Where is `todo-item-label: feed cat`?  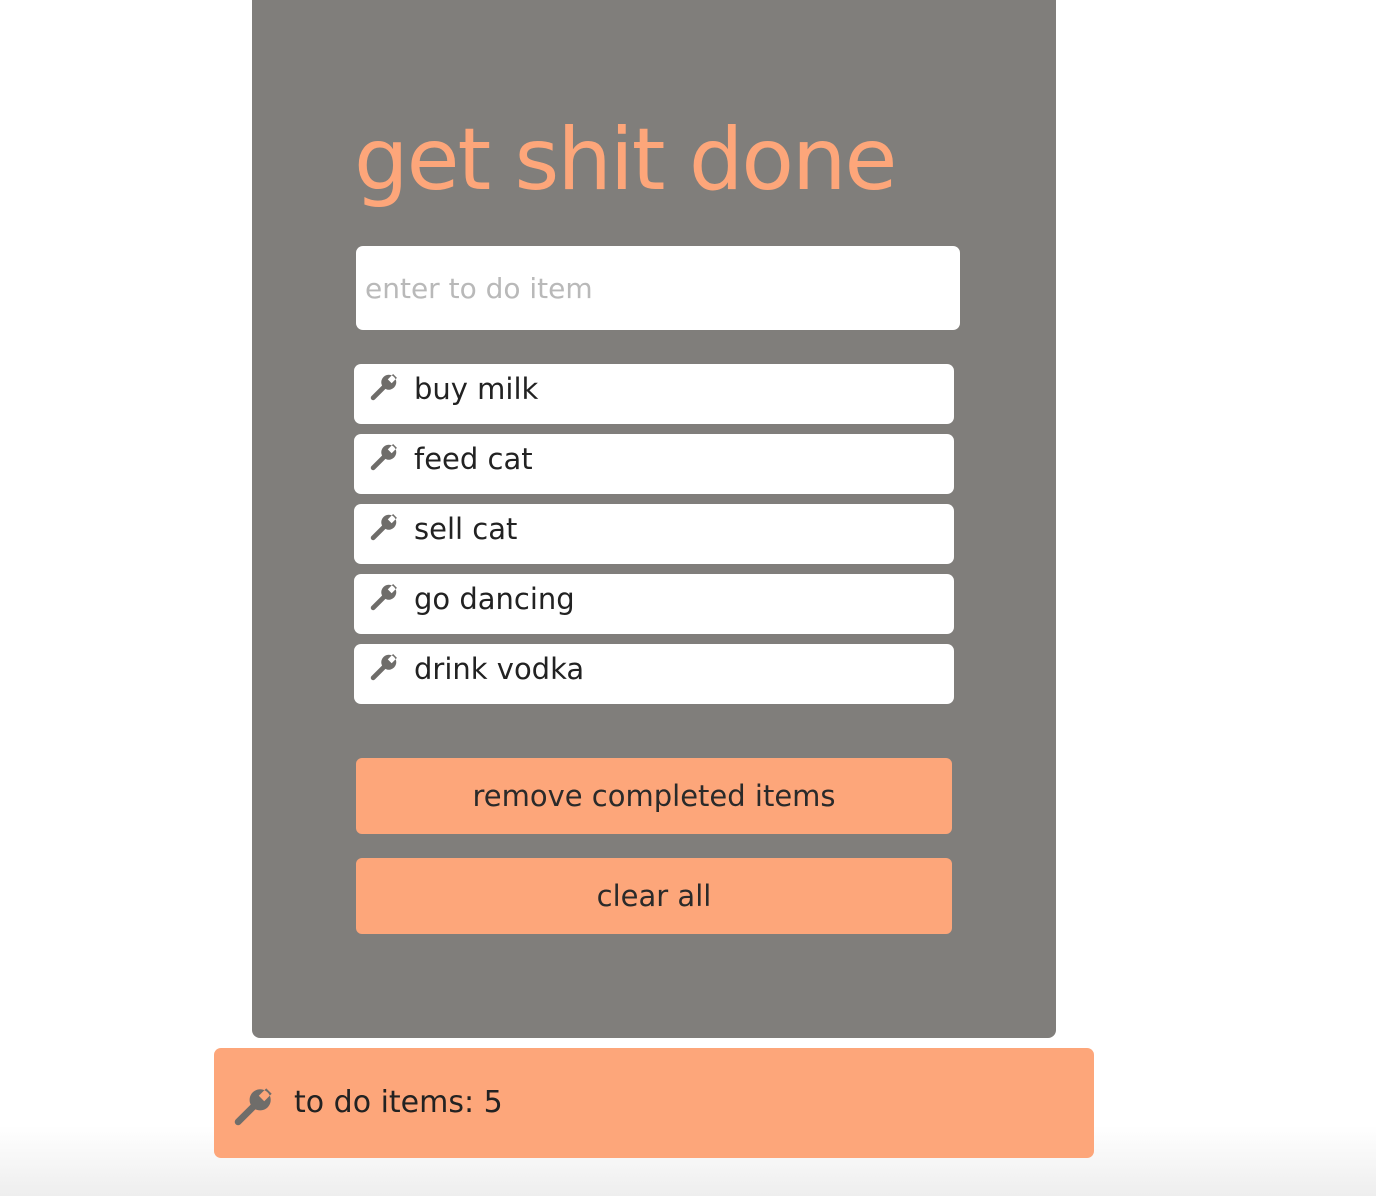 todo-item-label: feed cat is located at coordinates (473, 459).